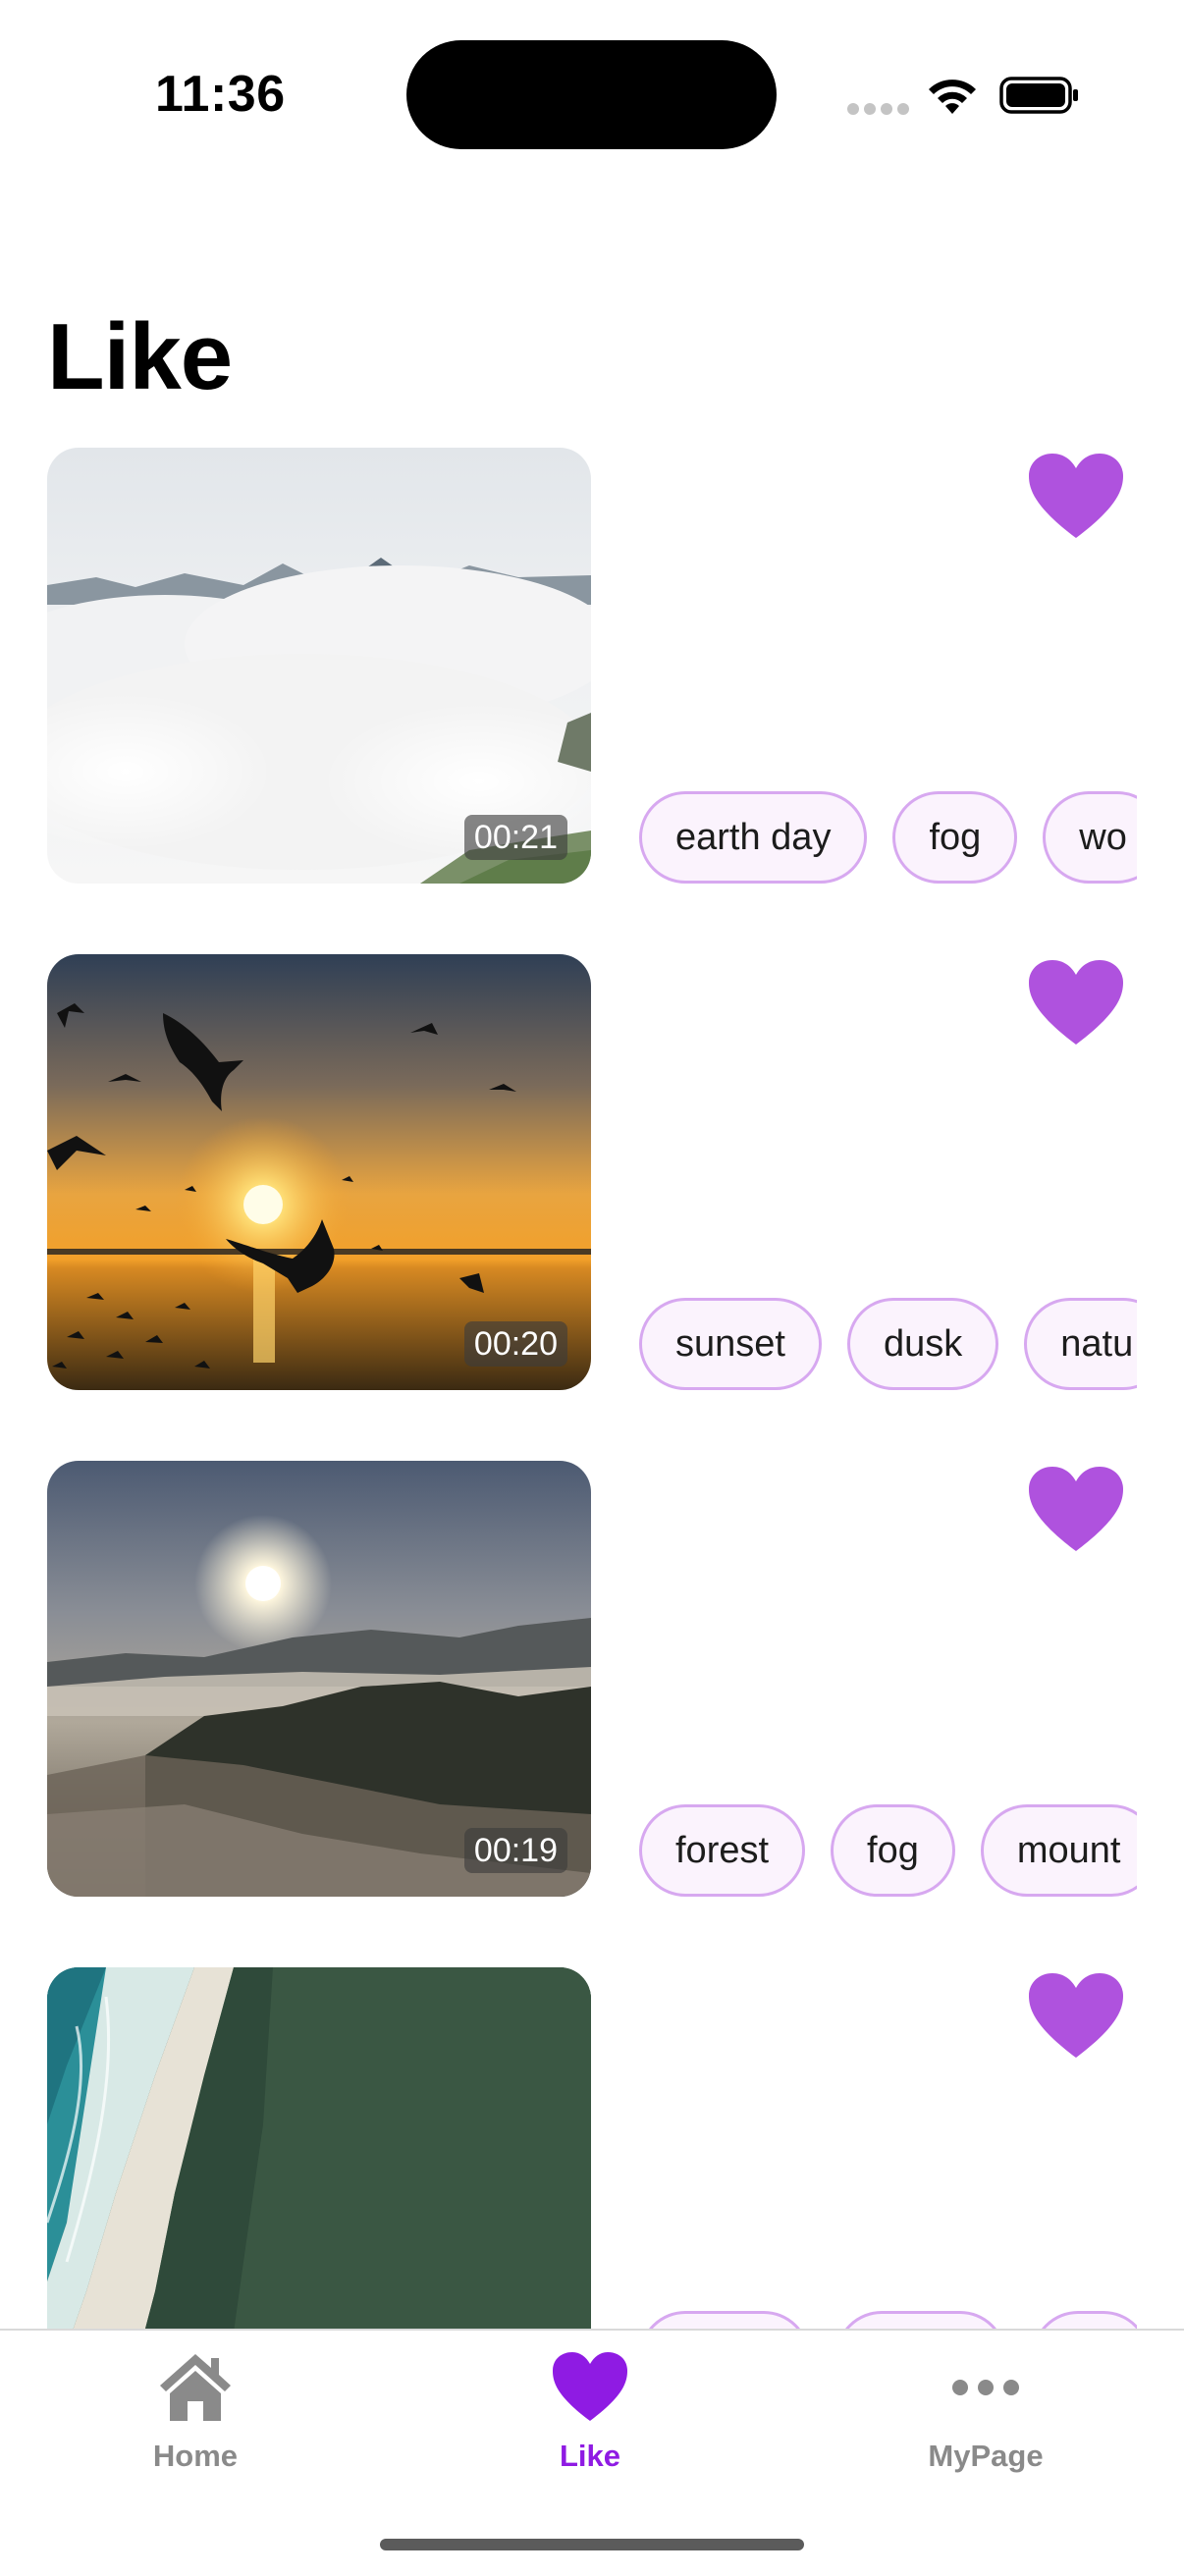 Image resolution: width=1184 pixels, height=2576 pixels. I want to click on home-indicator, so click(592, 2544).